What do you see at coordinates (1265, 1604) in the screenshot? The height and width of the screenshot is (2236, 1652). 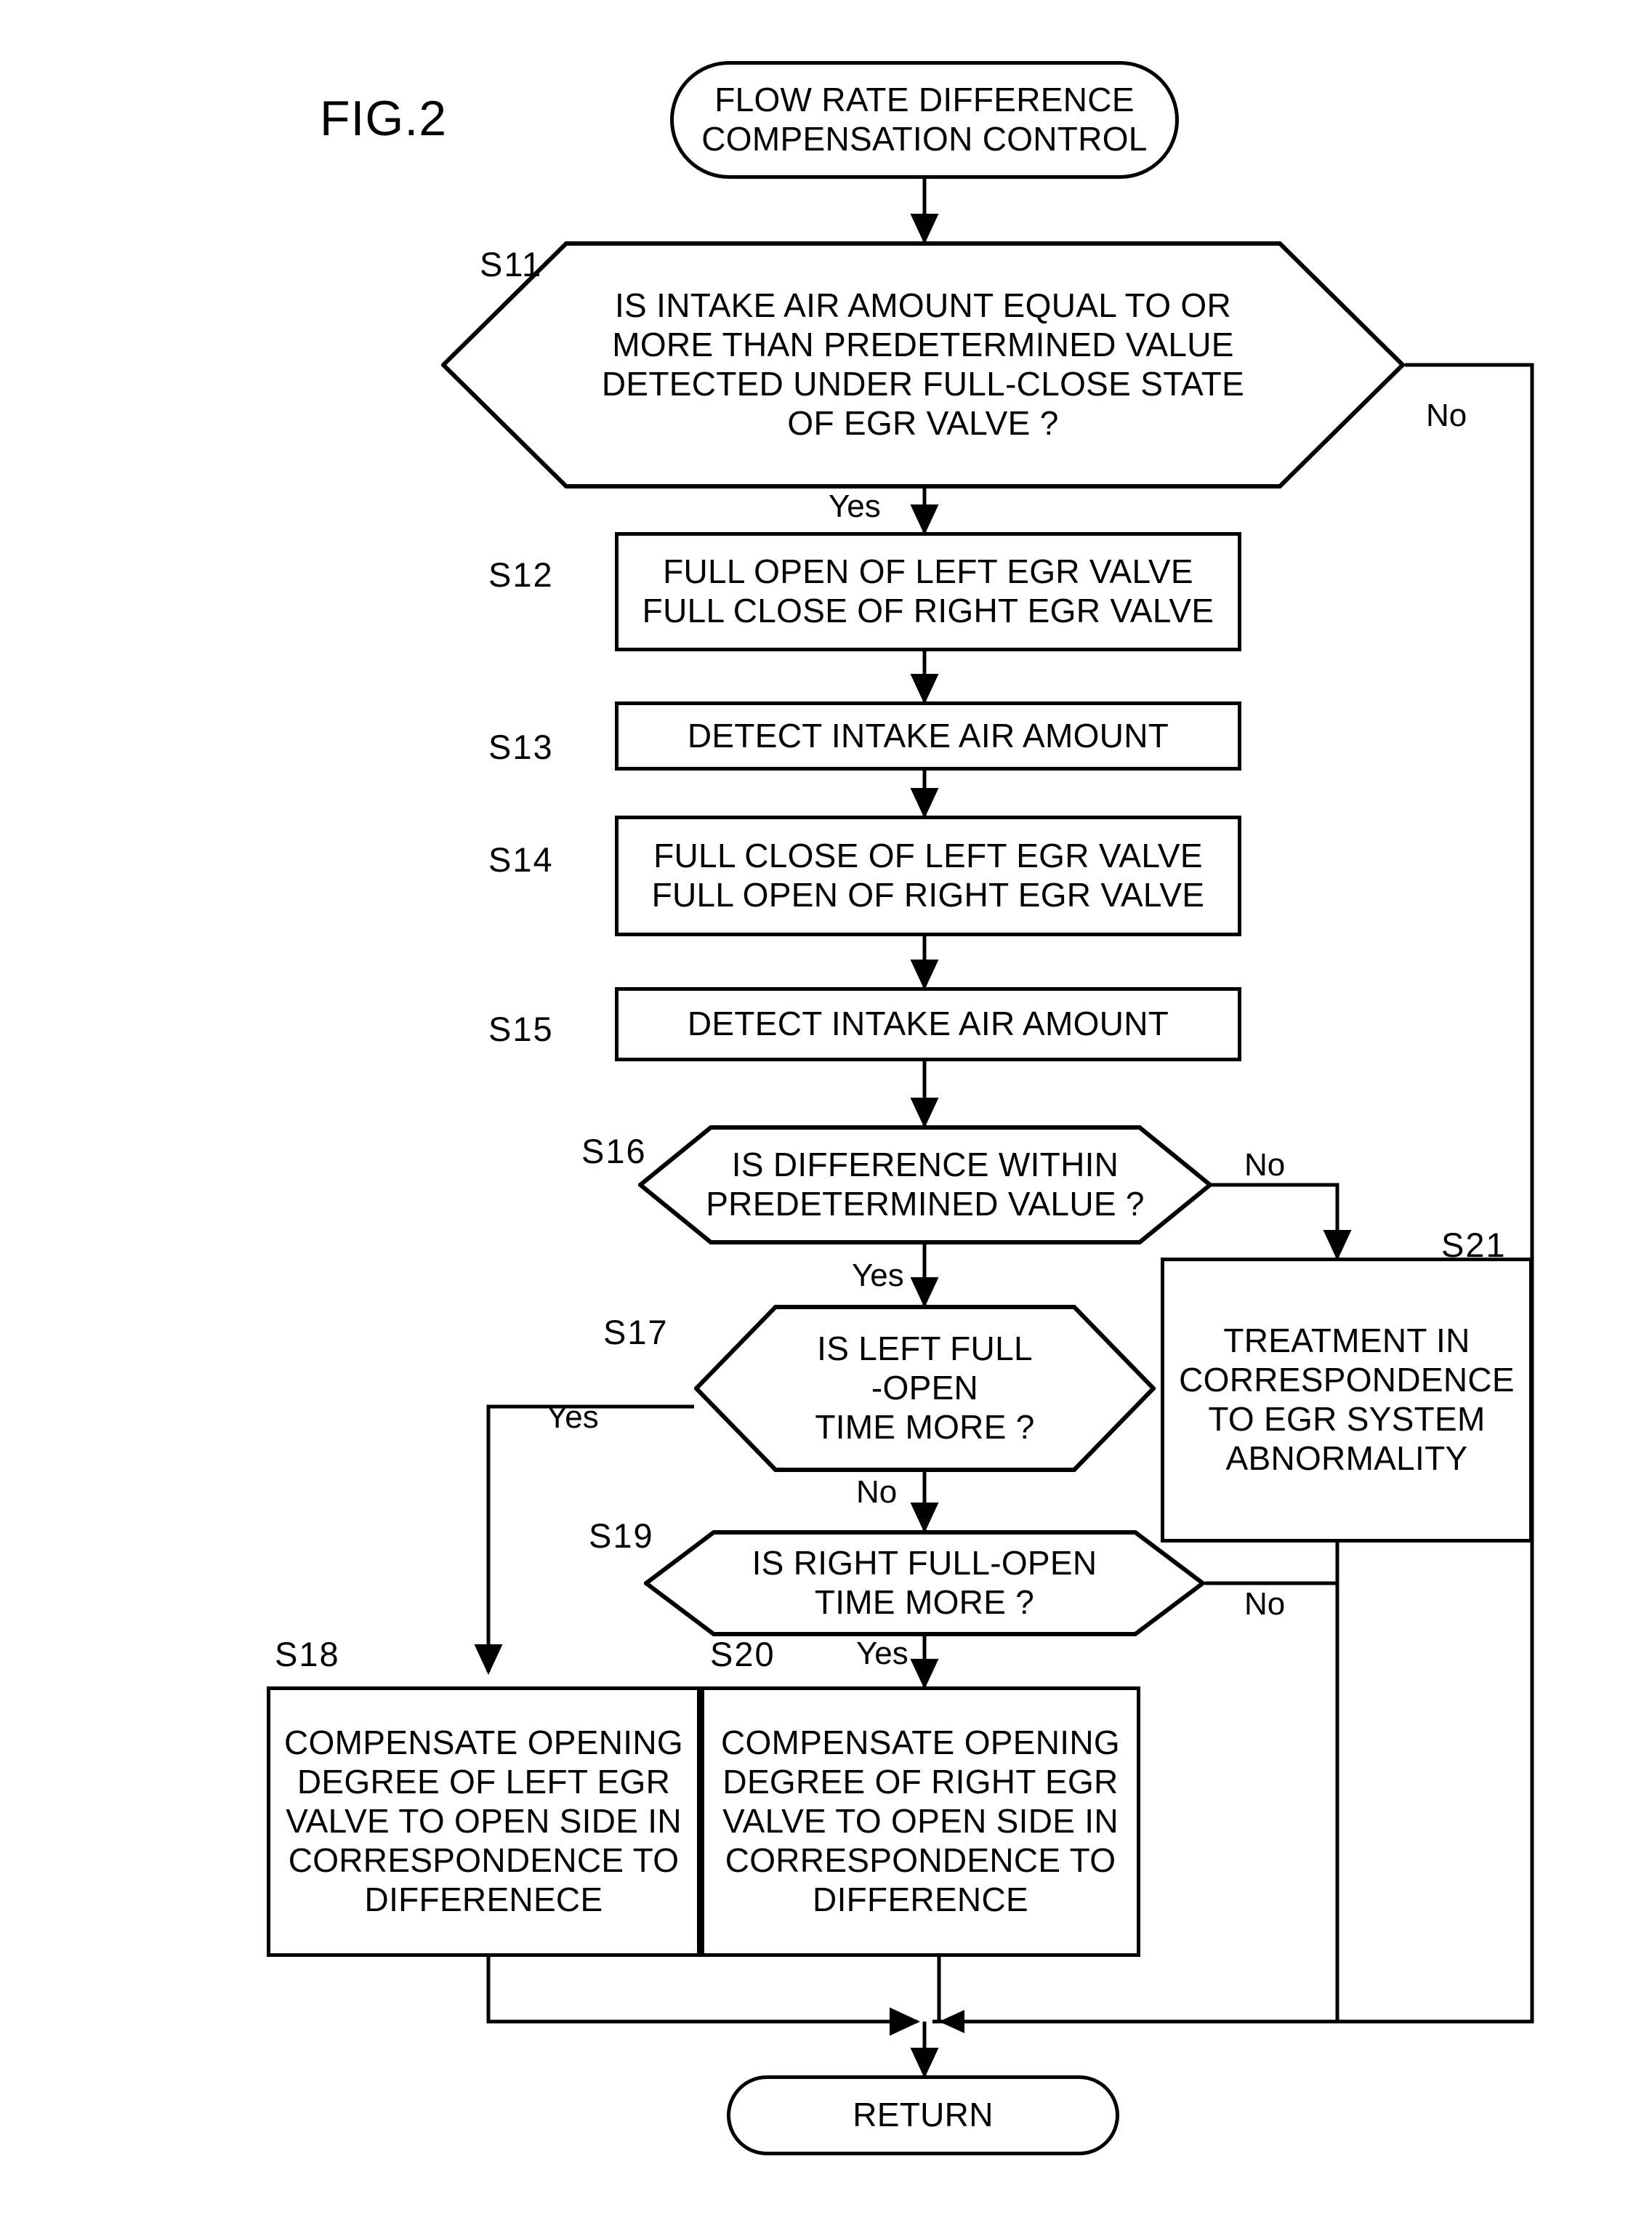 I see `edge-label-s19-no: No` at bounding box center [1265, 1604].